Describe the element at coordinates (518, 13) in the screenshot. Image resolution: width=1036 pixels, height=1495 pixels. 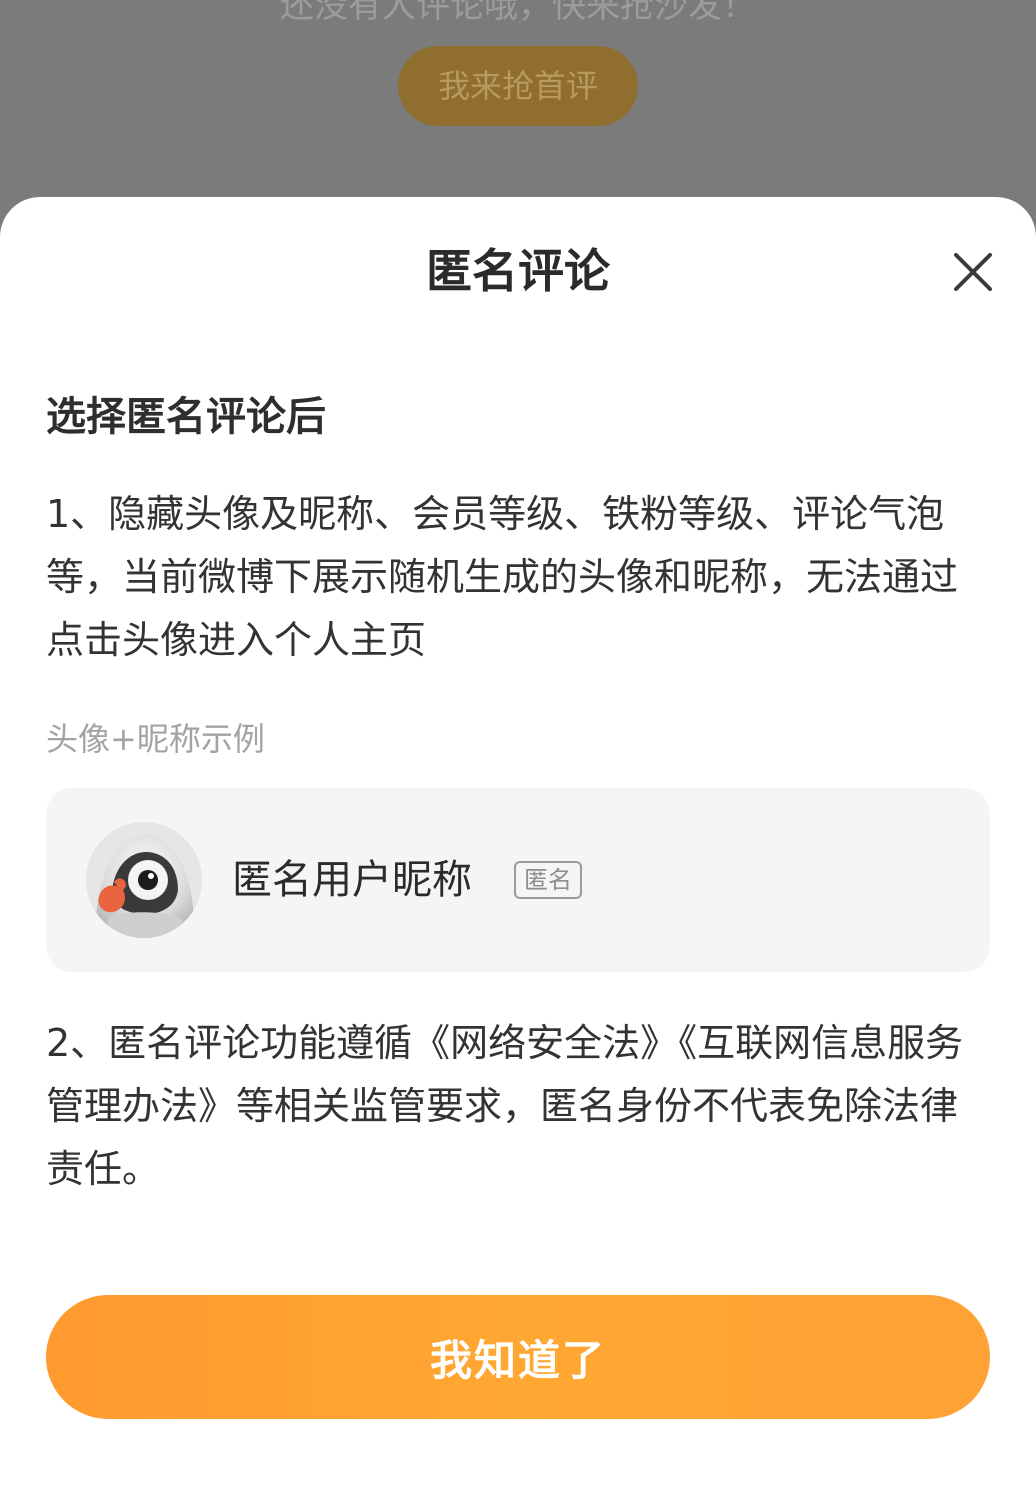
I see `empty-comments-hint: 还没有人评论哦，快来抢沙发！` at that location.